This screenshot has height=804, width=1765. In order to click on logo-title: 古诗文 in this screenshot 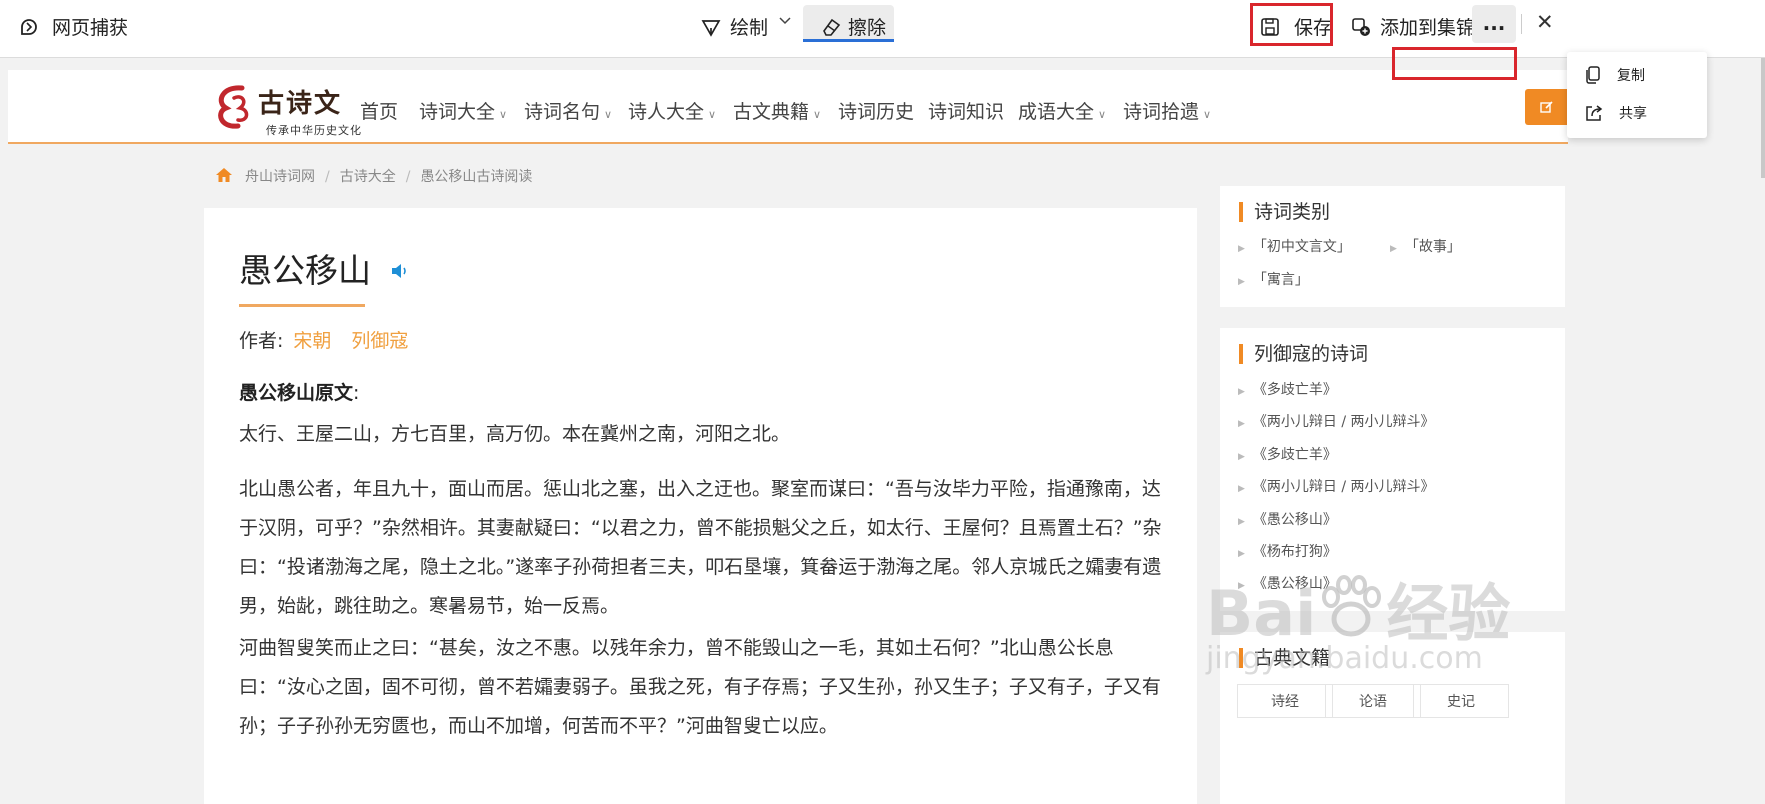, I will do `click(300, 101)`.